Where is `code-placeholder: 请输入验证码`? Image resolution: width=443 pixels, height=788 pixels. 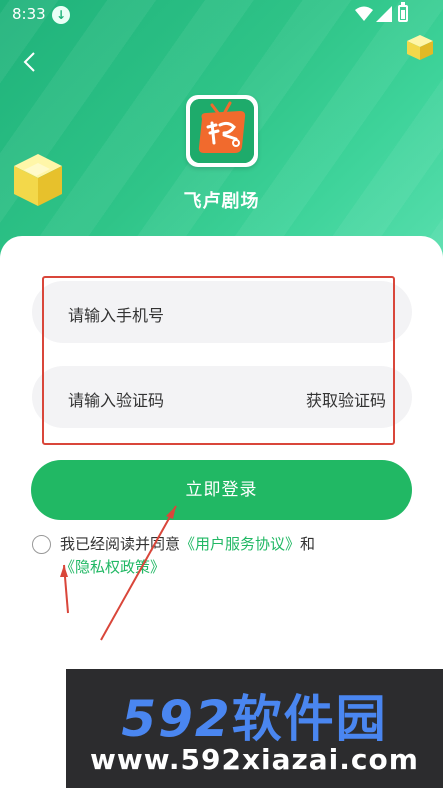
code-placeholder: 请输入验证码 is located at coordinates (116, 400).